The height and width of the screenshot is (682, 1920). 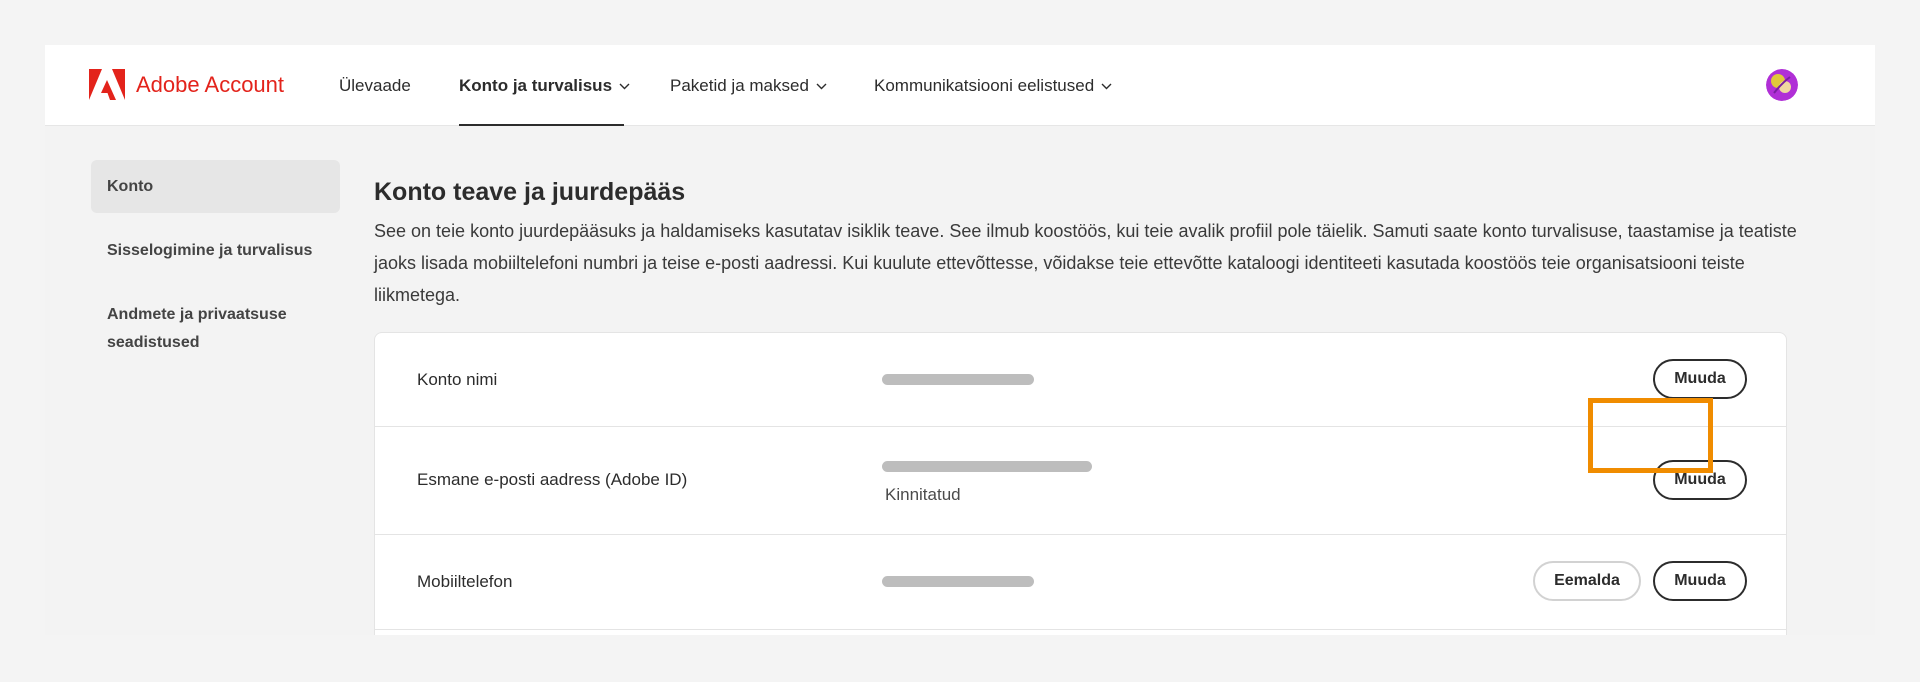 I want to click on row-mobile-phone: Mobiiltelefon Eemalda Muuda, so click(x=1080, y=582).